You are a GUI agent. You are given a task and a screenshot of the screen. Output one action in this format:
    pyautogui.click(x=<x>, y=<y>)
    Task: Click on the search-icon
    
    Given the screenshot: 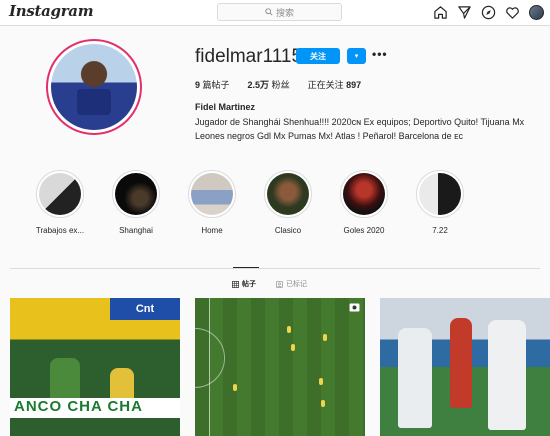 What is the action you would take?
    pyautogui.click(x=269, y=12)
    